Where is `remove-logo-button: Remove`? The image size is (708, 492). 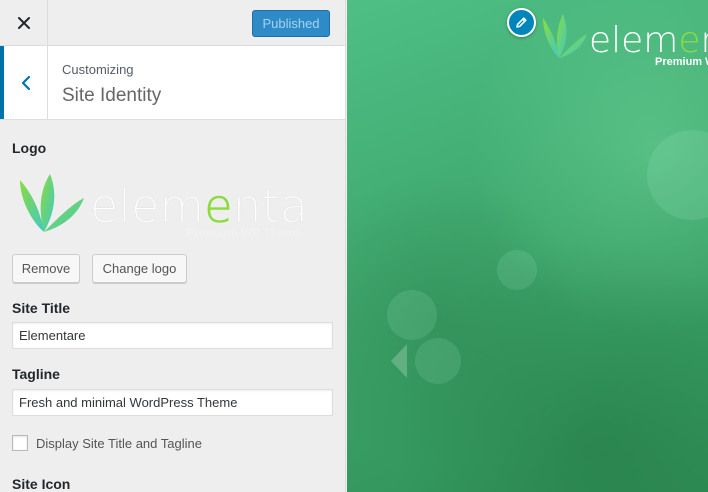
remove-logo-button: Remove is located at coordinates (46, 268).